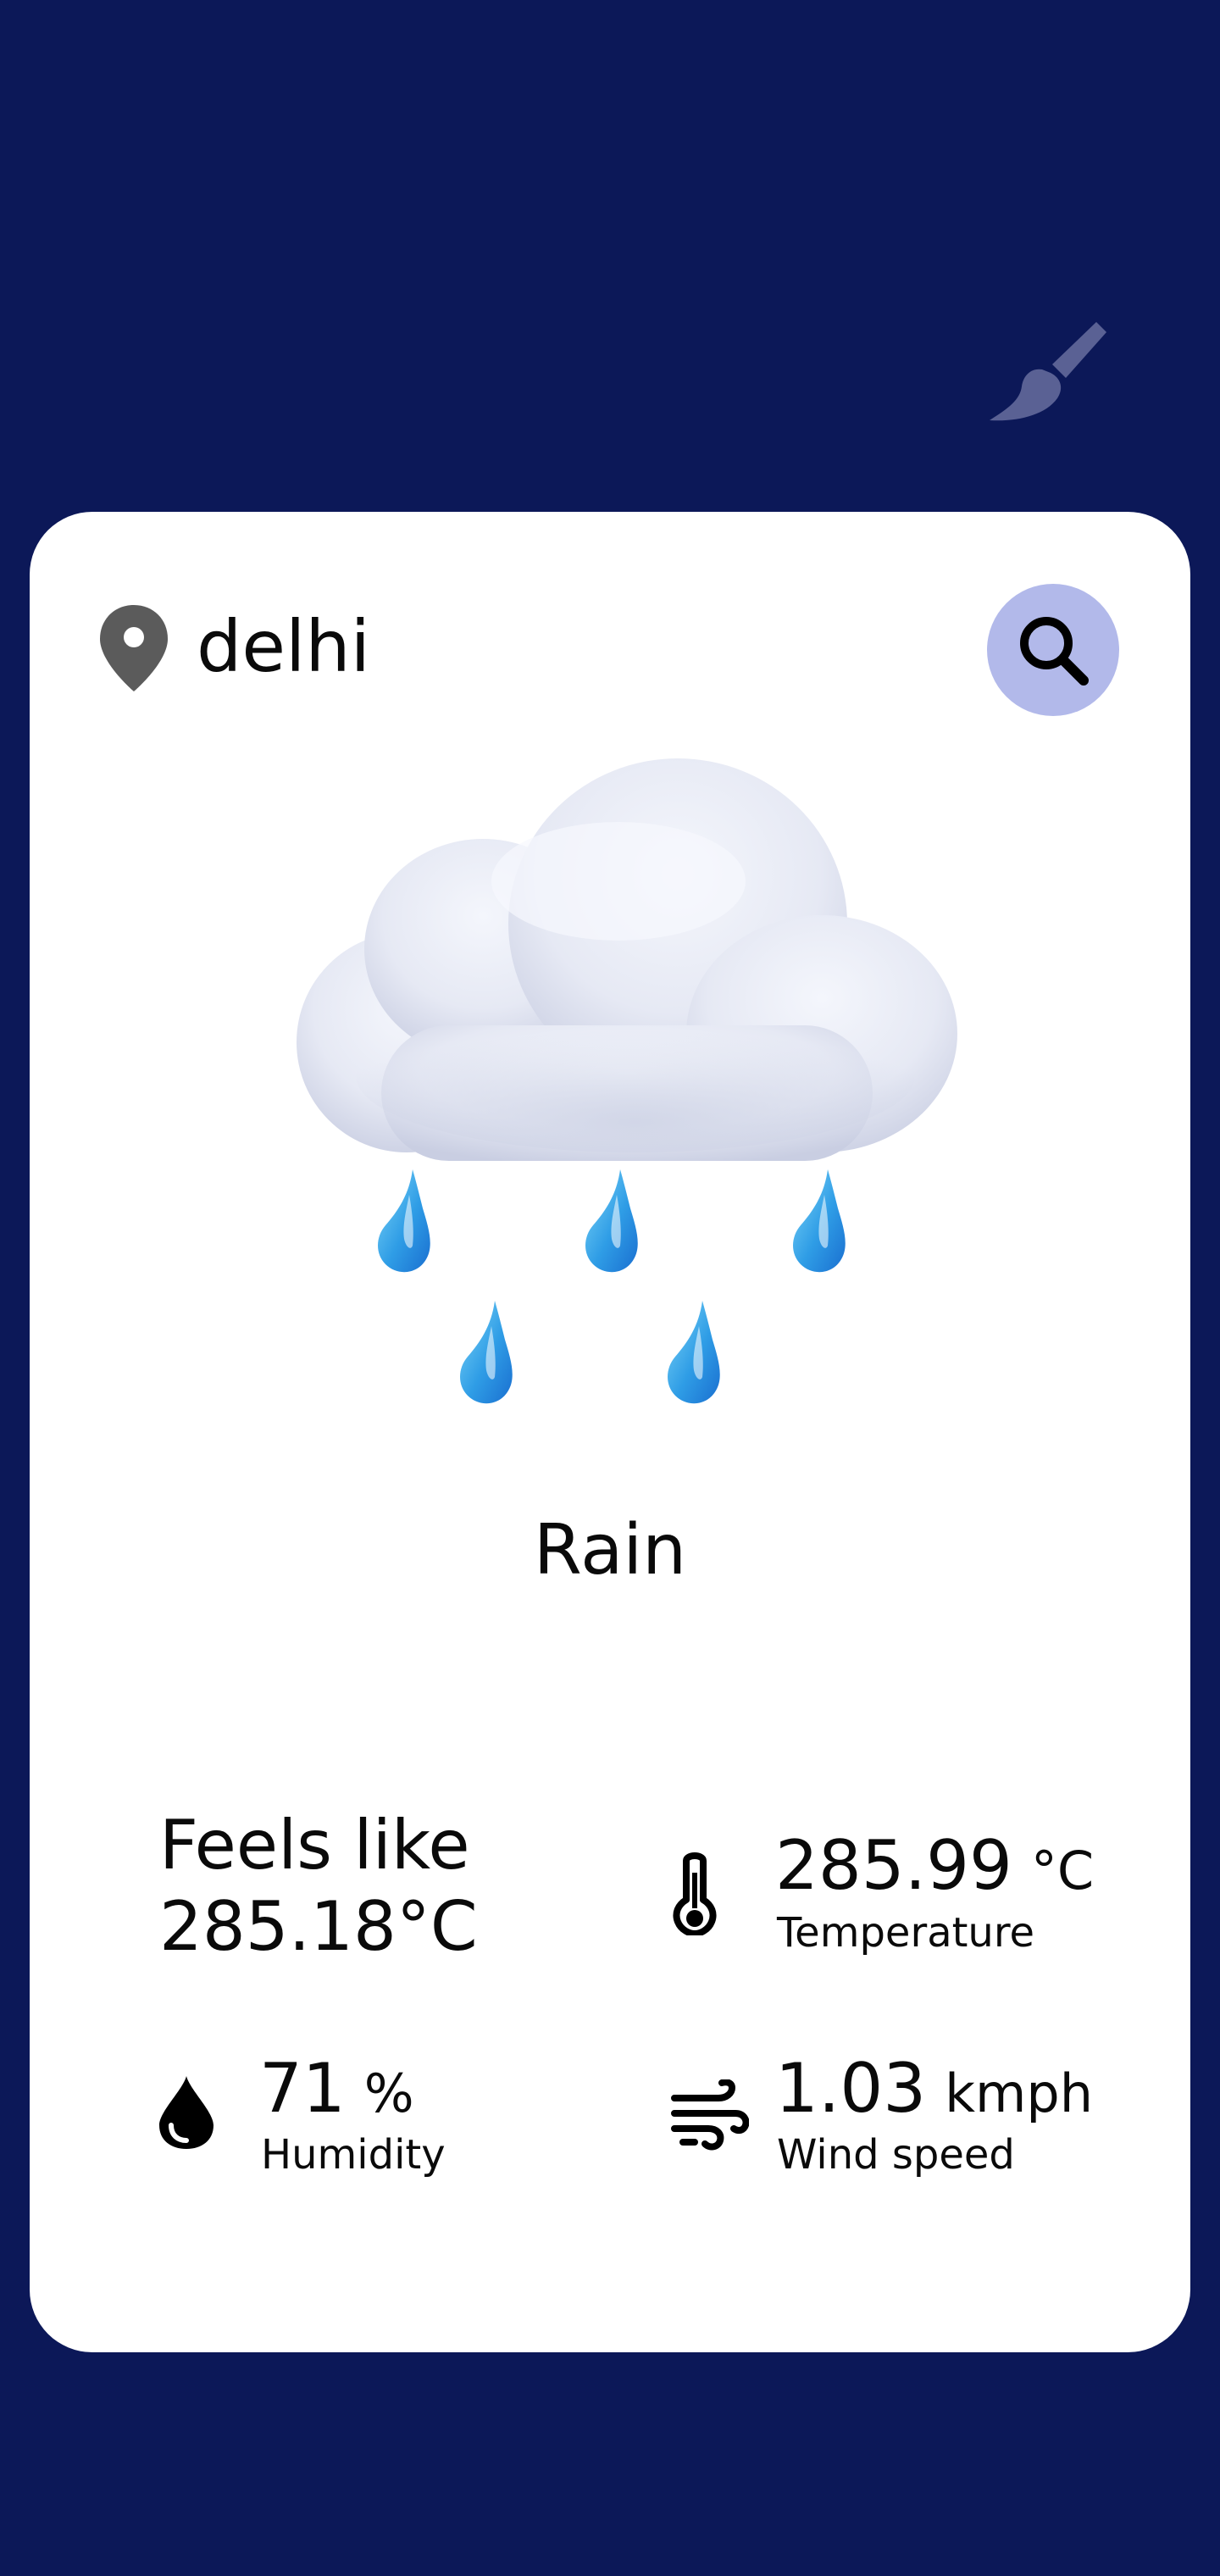 The image size is (1220, 2576). What do you see at coordinates (1062, 1870) in the screenshot?
I see `temperature-unit: °C` at bounding box center [1062, 1870].